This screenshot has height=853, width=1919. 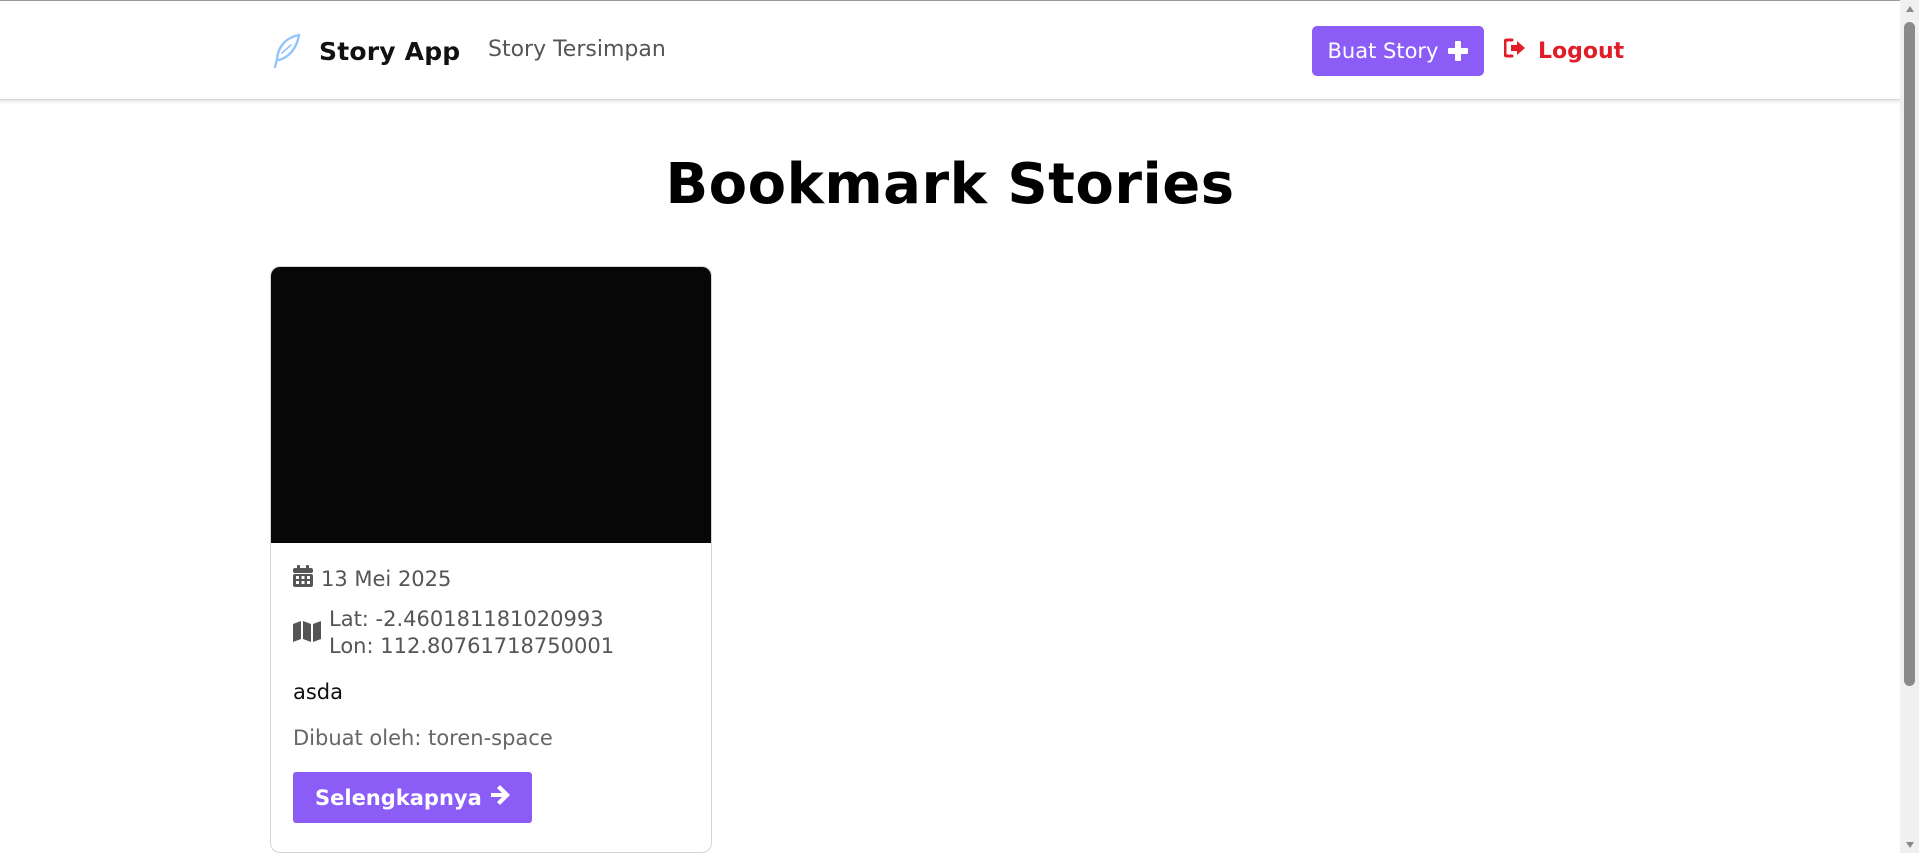 I want to click on brand-name: Story App, so click(x=390, y=51).